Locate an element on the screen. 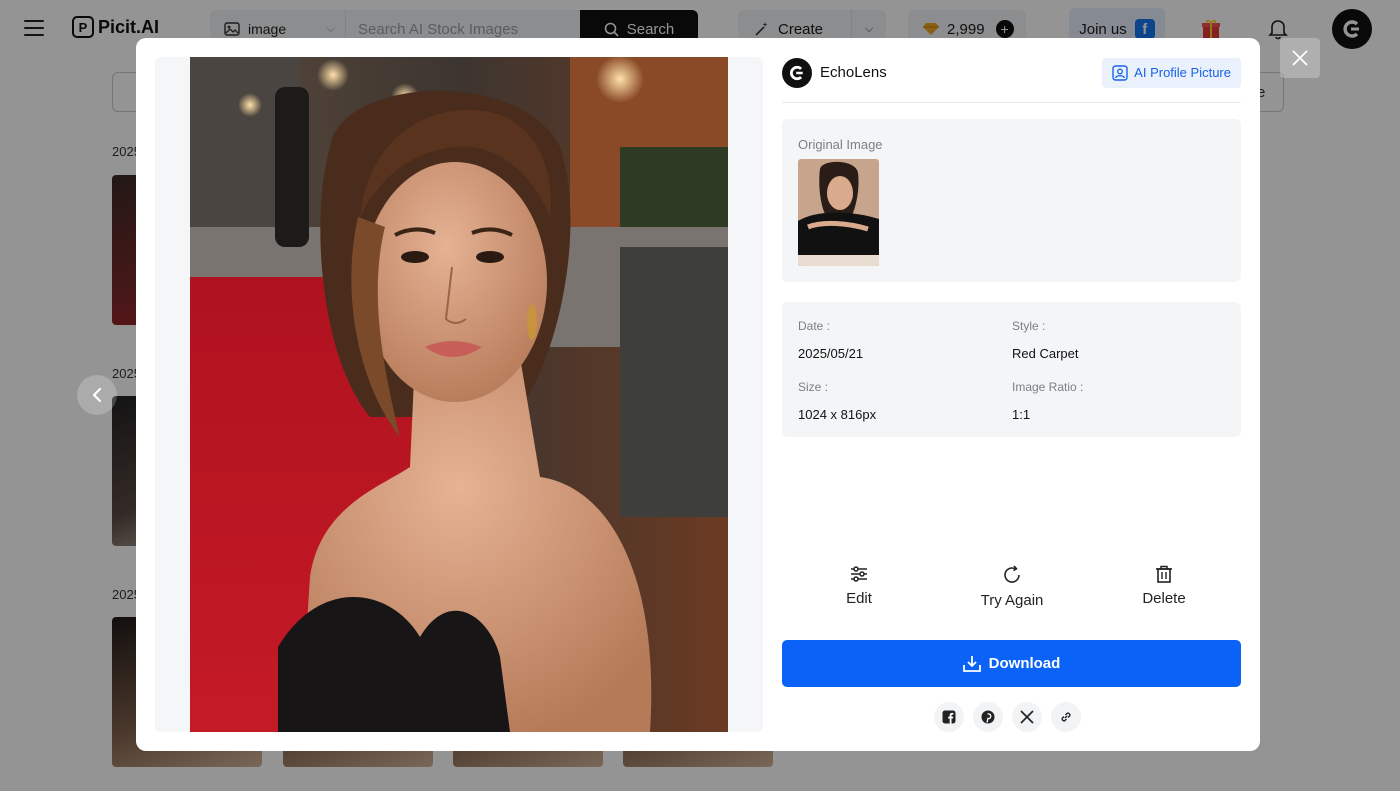  refresh-icon is located at coordinates (1012, 574).